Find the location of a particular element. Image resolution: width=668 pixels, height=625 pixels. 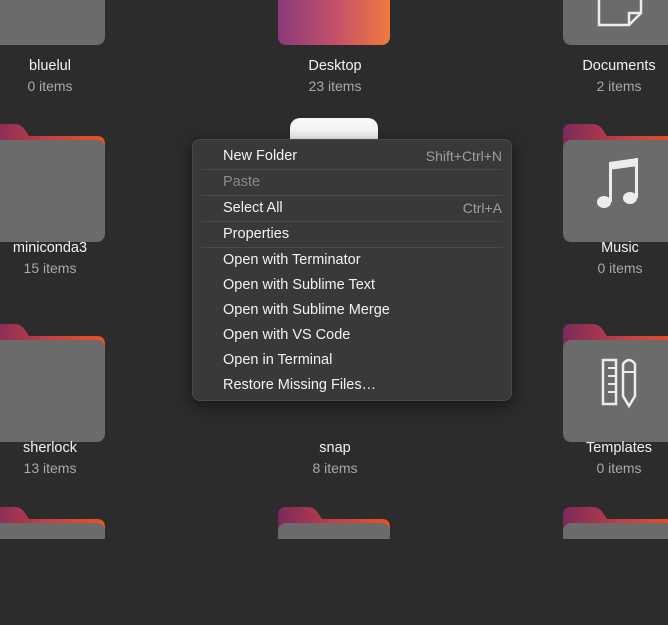

folder-name: sherlock is located at coordinates (50, 448).